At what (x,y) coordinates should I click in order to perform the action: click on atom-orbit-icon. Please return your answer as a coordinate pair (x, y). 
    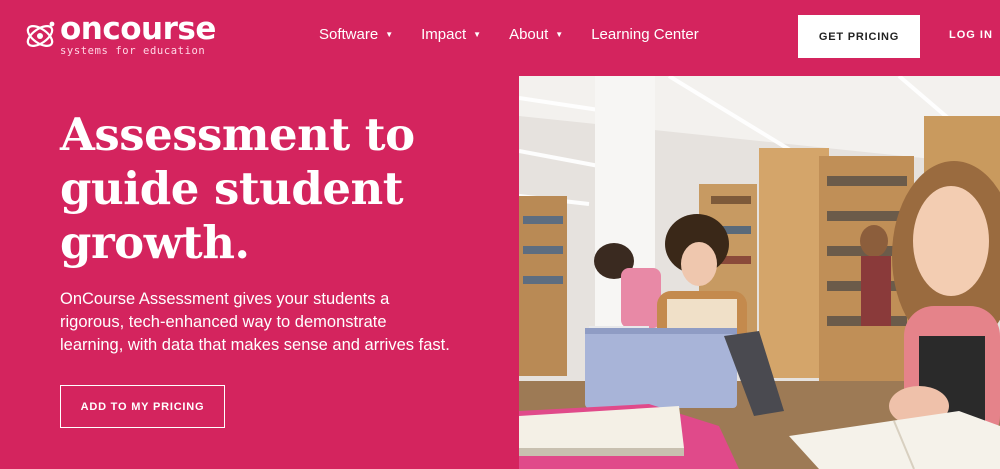
    Looking at the image, I should click on (40, 35).